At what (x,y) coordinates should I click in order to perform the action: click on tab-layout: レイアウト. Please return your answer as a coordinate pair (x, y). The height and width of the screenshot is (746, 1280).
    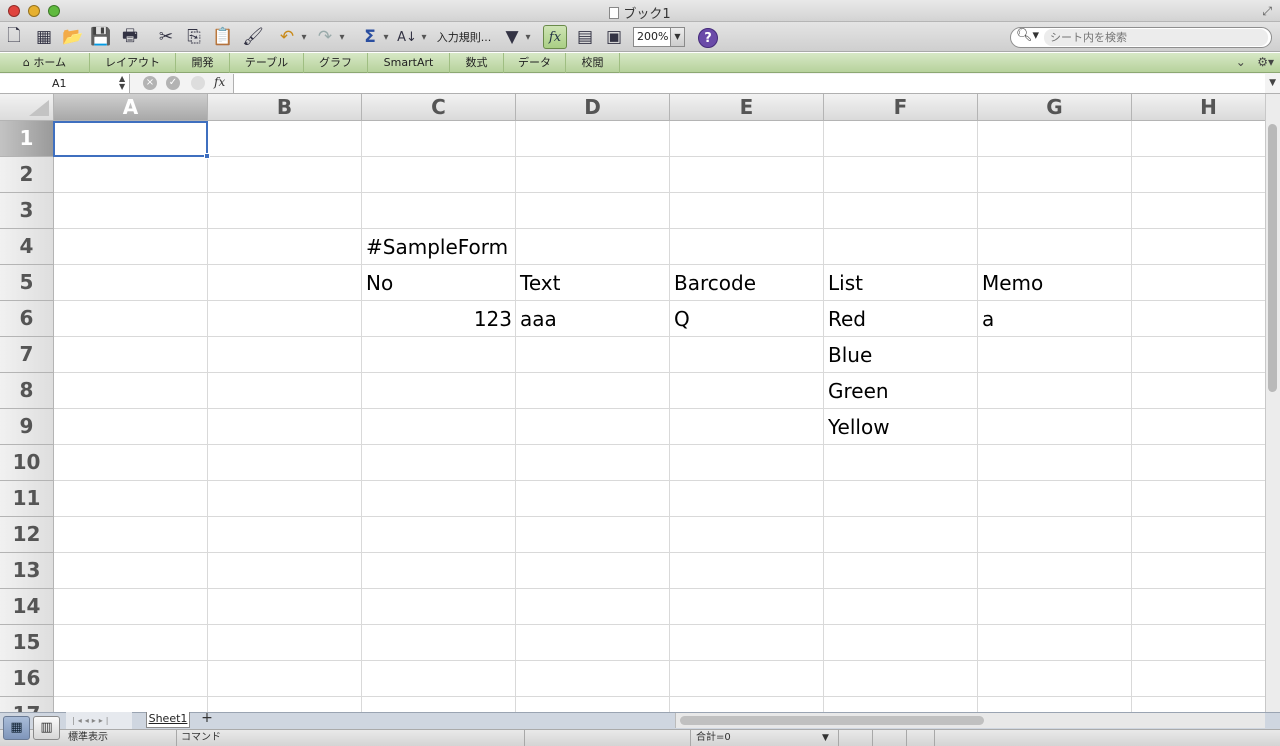
    Looking at the image, I should click on (133, 63).